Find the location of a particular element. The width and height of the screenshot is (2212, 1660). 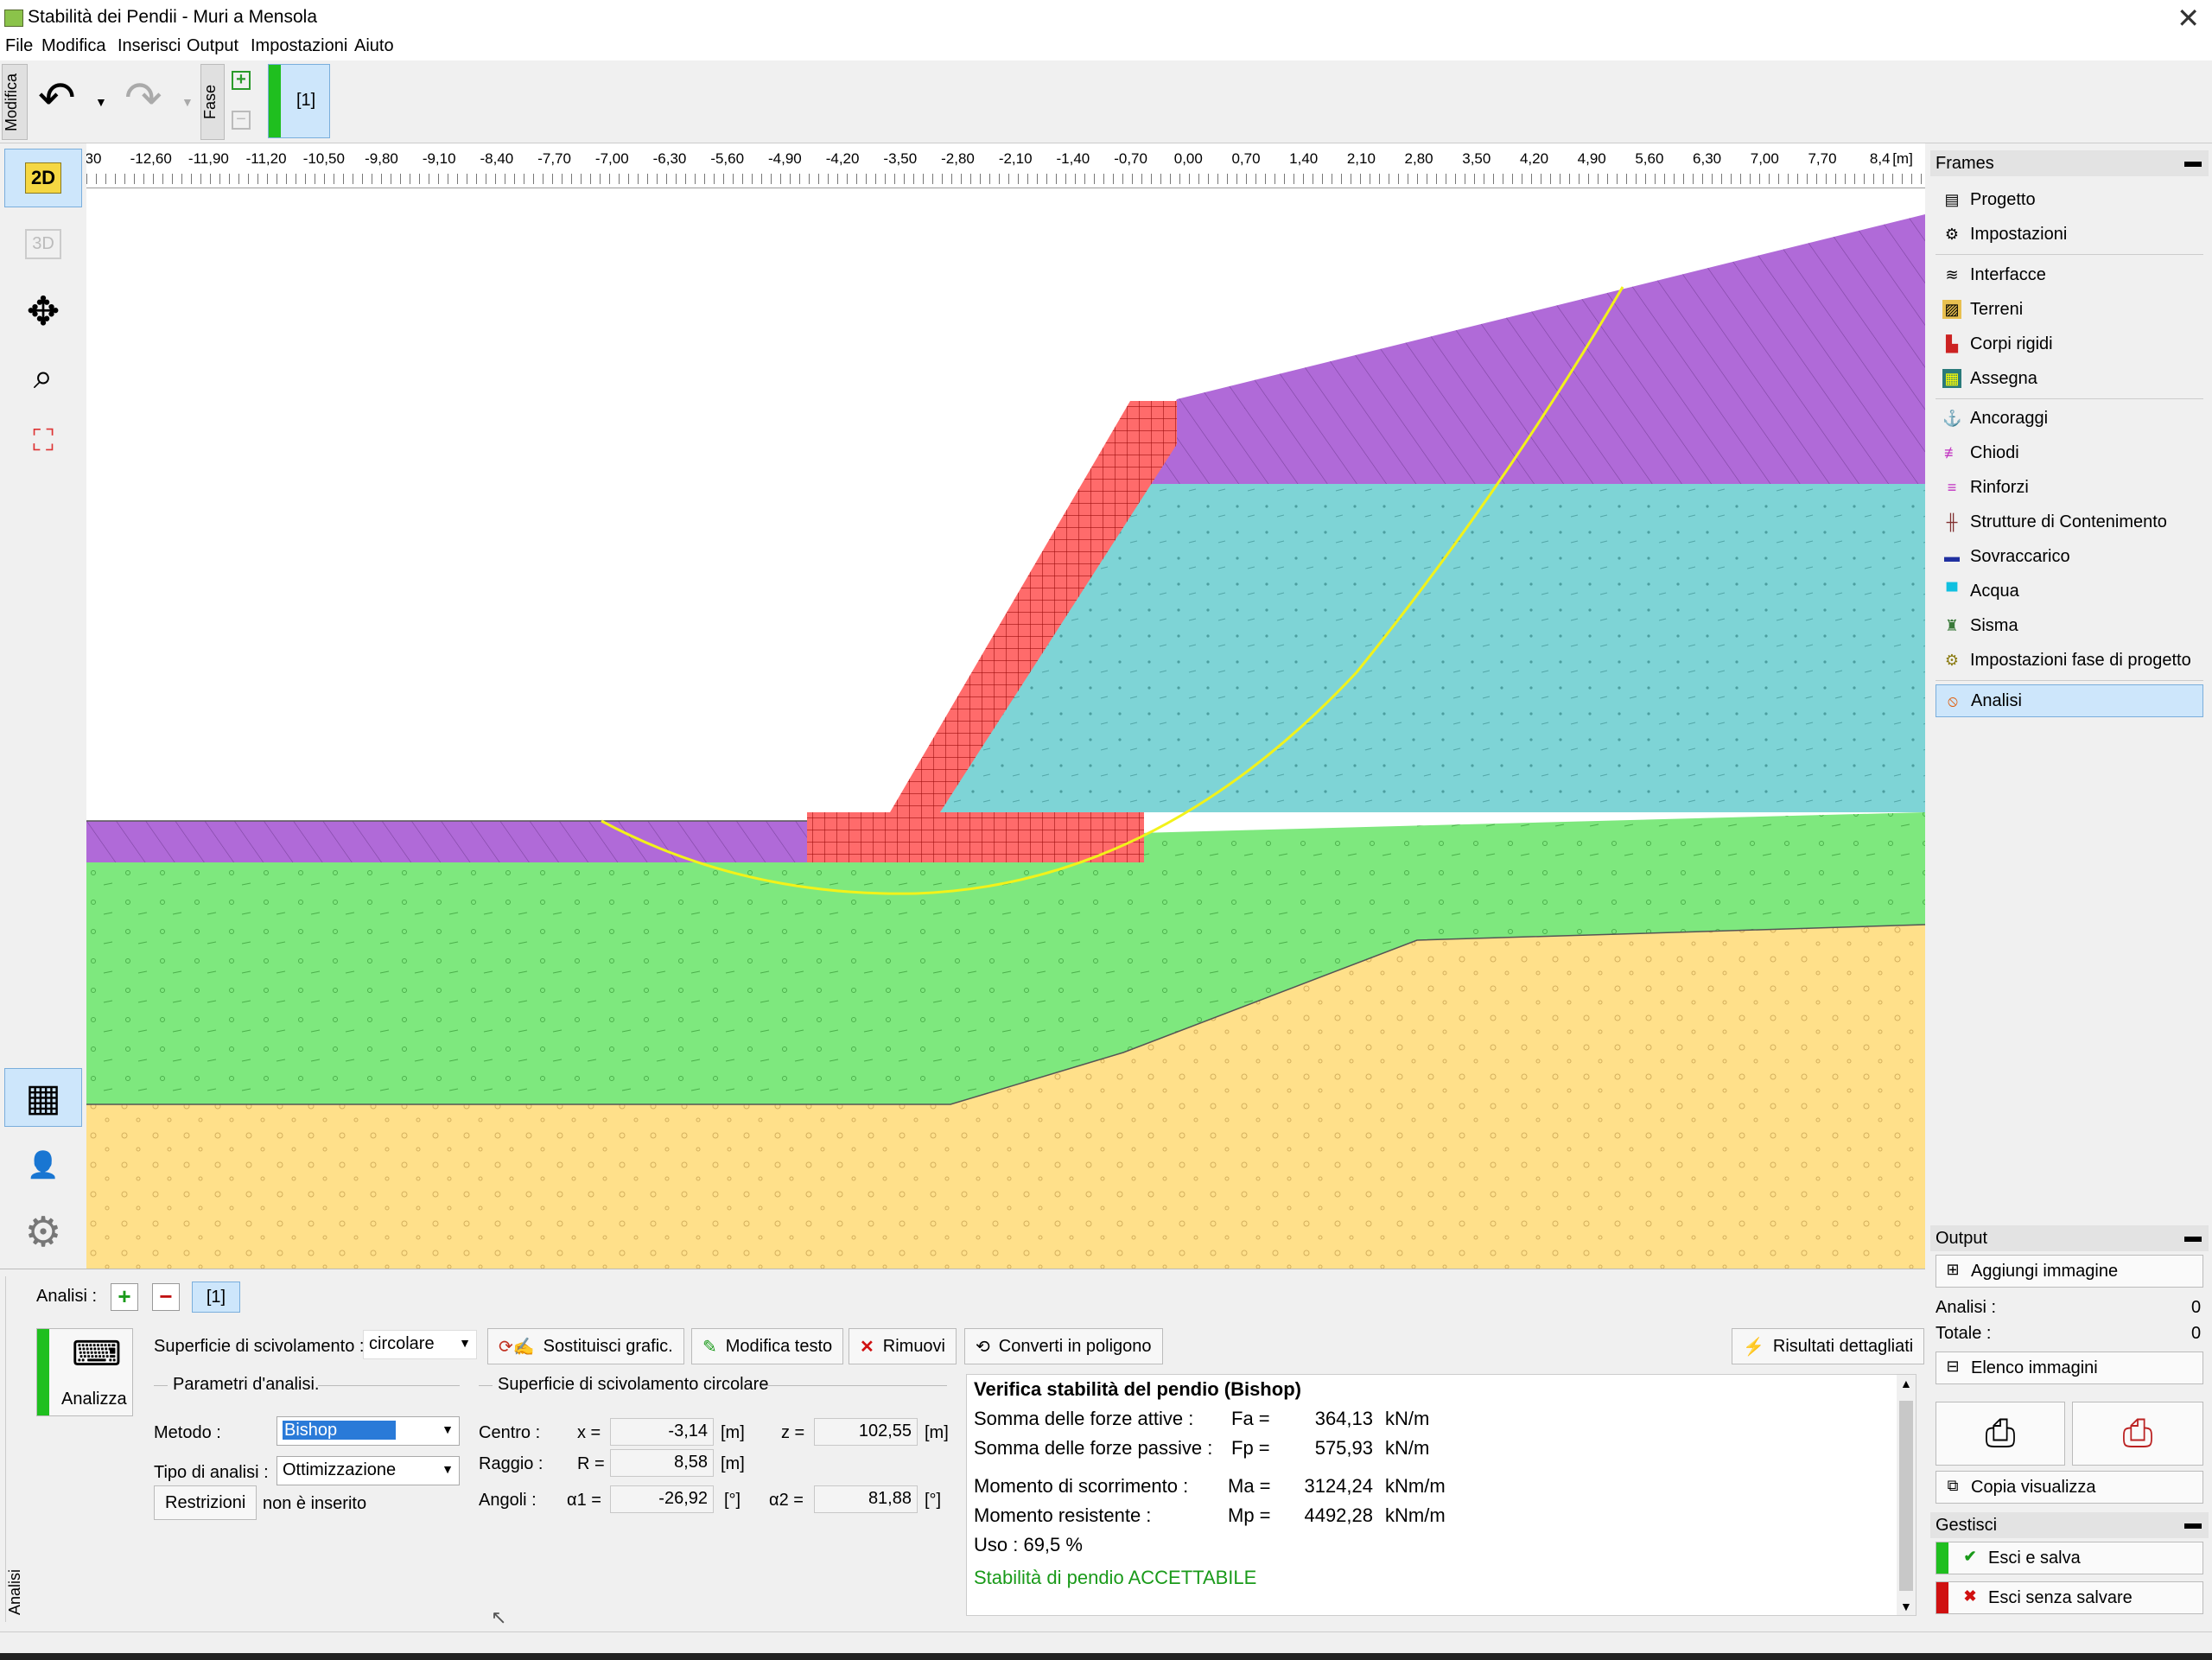

print-icon: ⎙ is located at coordinates (2000, 1434).